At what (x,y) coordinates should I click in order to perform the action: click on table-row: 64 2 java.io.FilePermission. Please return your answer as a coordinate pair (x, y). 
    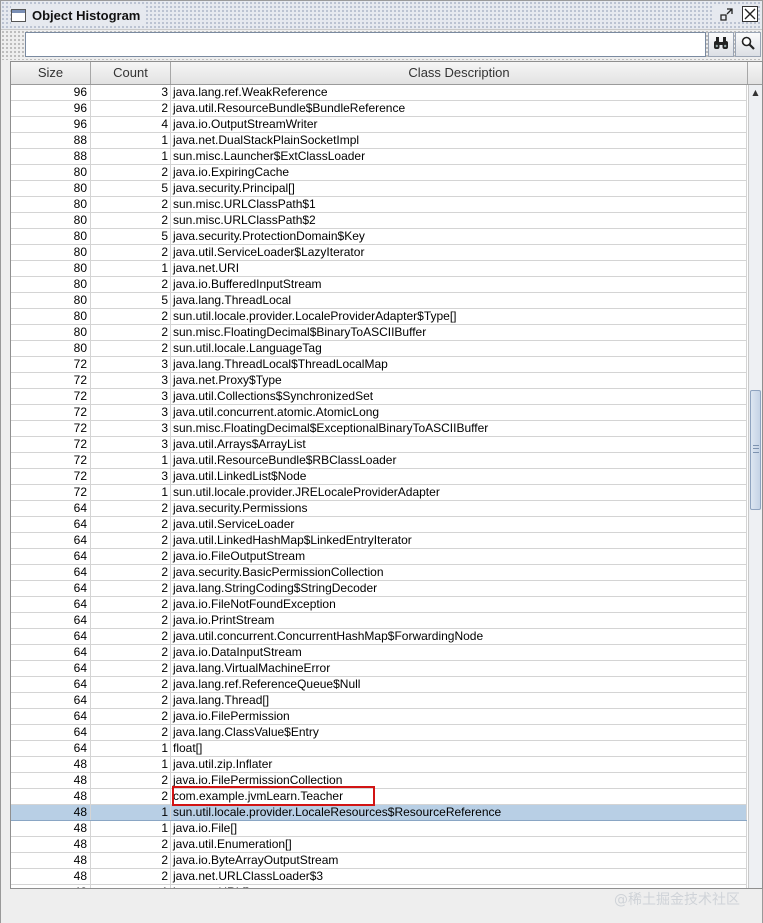
    Looking at the image, I should click on (379, 717).